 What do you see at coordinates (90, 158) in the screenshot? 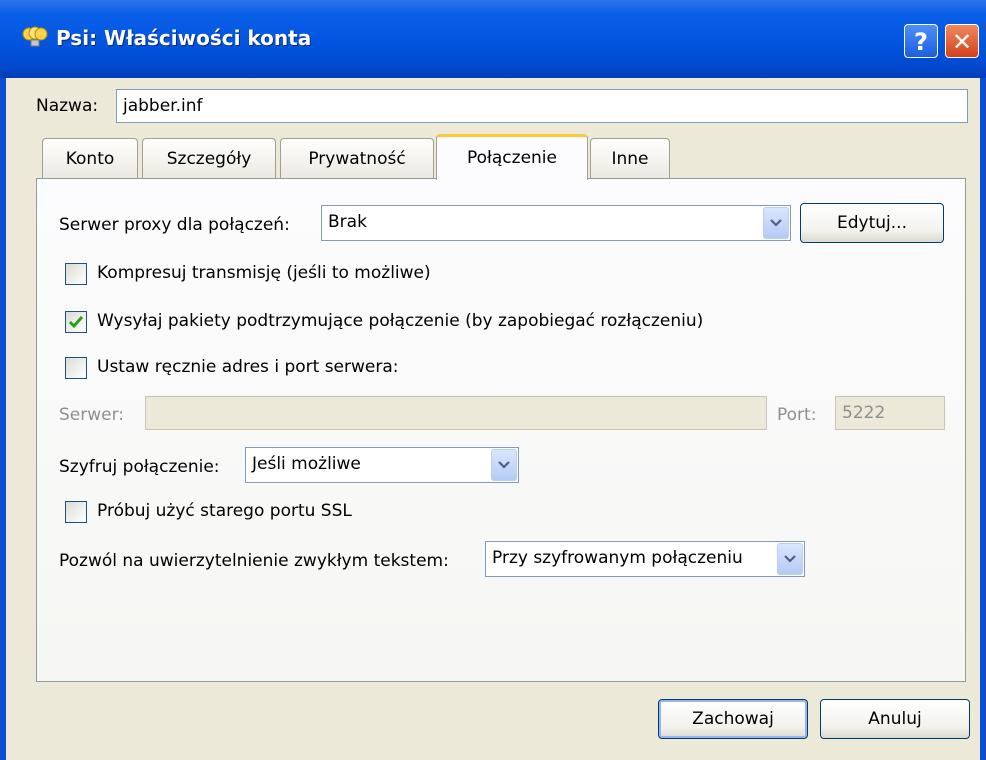
I see `tab-konto: Konto` at bounding box center [90, 158].